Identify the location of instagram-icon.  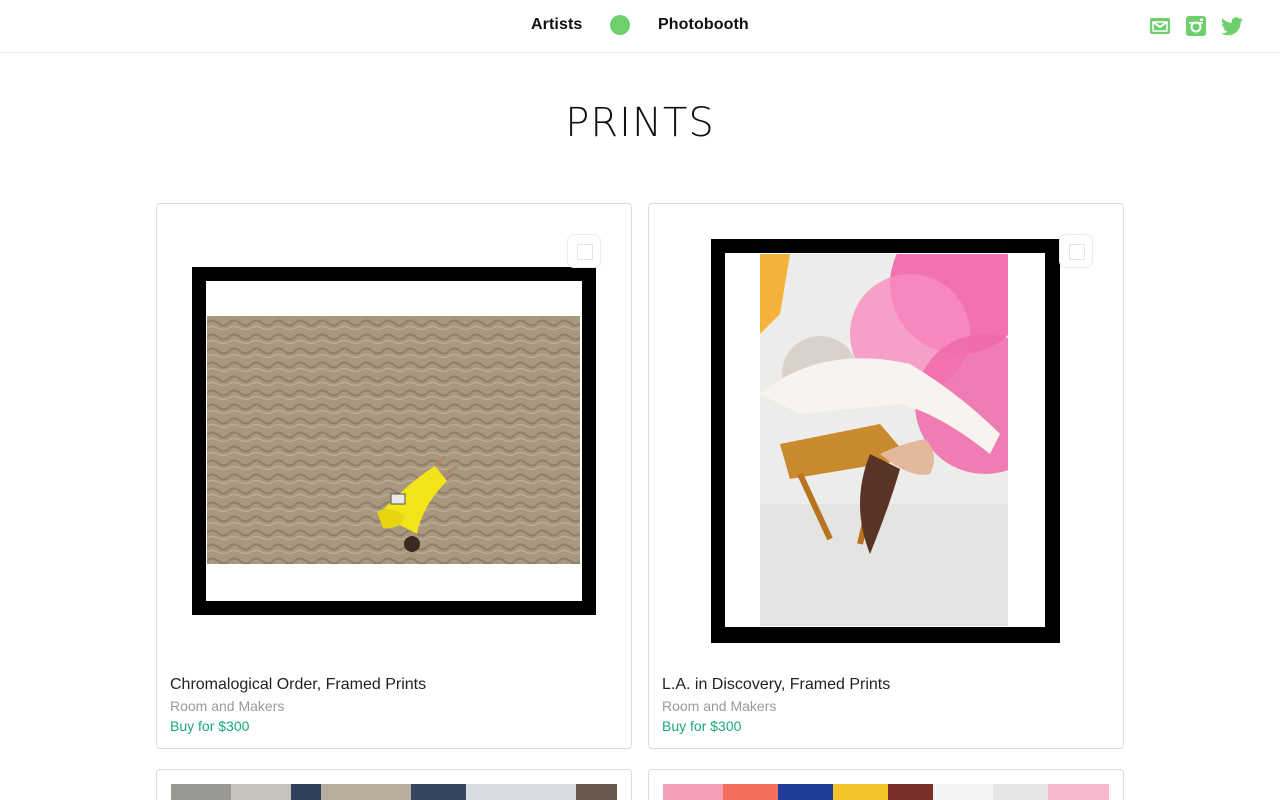
(1196, 26).